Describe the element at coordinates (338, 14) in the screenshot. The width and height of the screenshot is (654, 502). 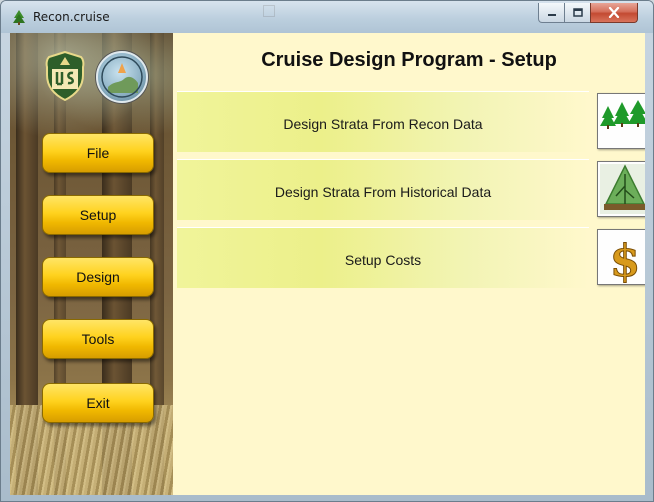
I see `ghost-tab` at that location.